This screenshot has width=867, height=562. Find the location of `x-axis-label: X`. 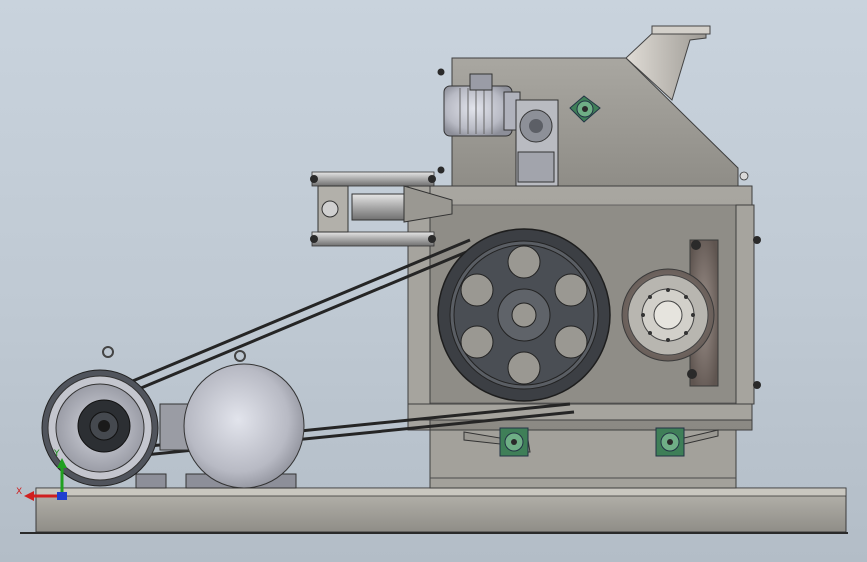

x-axis-label: X is located at coordinates (19, 492).